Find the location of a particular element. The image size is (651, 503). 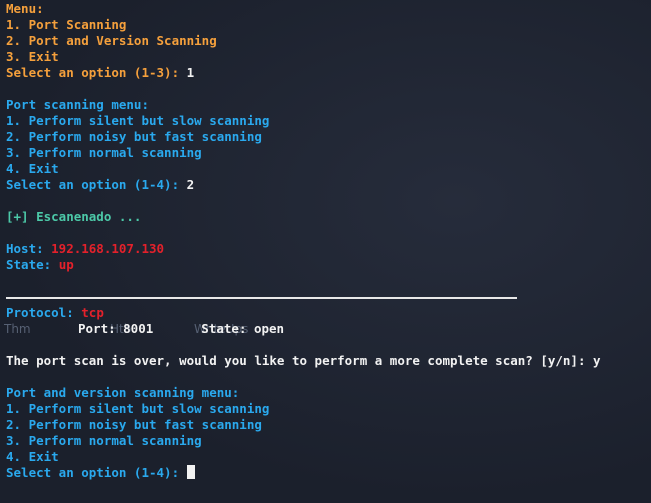

complete-scan-input: y is located at coordinates (597, 360).